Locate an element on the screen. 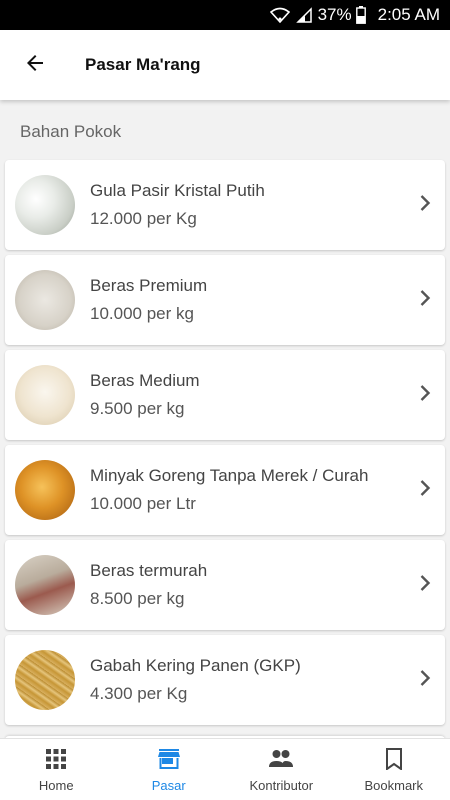  list-item: Beras termurah 8.500 per kg is located at coordinates (225, 585).